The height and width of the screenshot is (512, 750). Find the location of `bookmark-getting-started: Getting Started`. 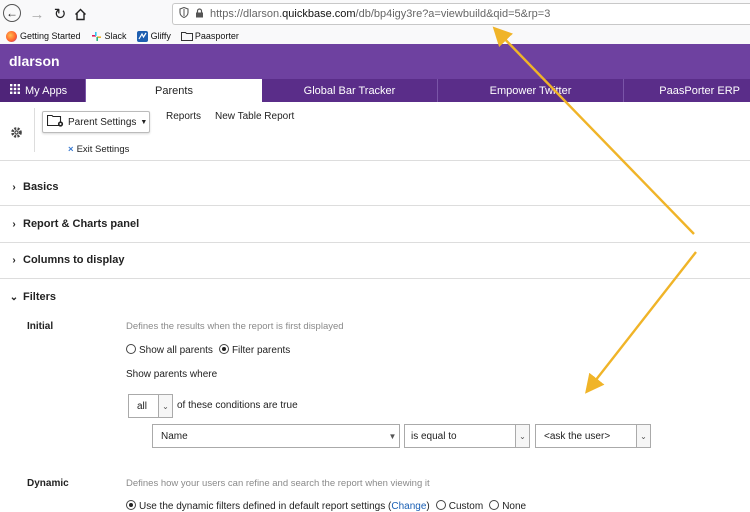

bookmark-getting-started: Getting Started is located at coordinates (43, 36).